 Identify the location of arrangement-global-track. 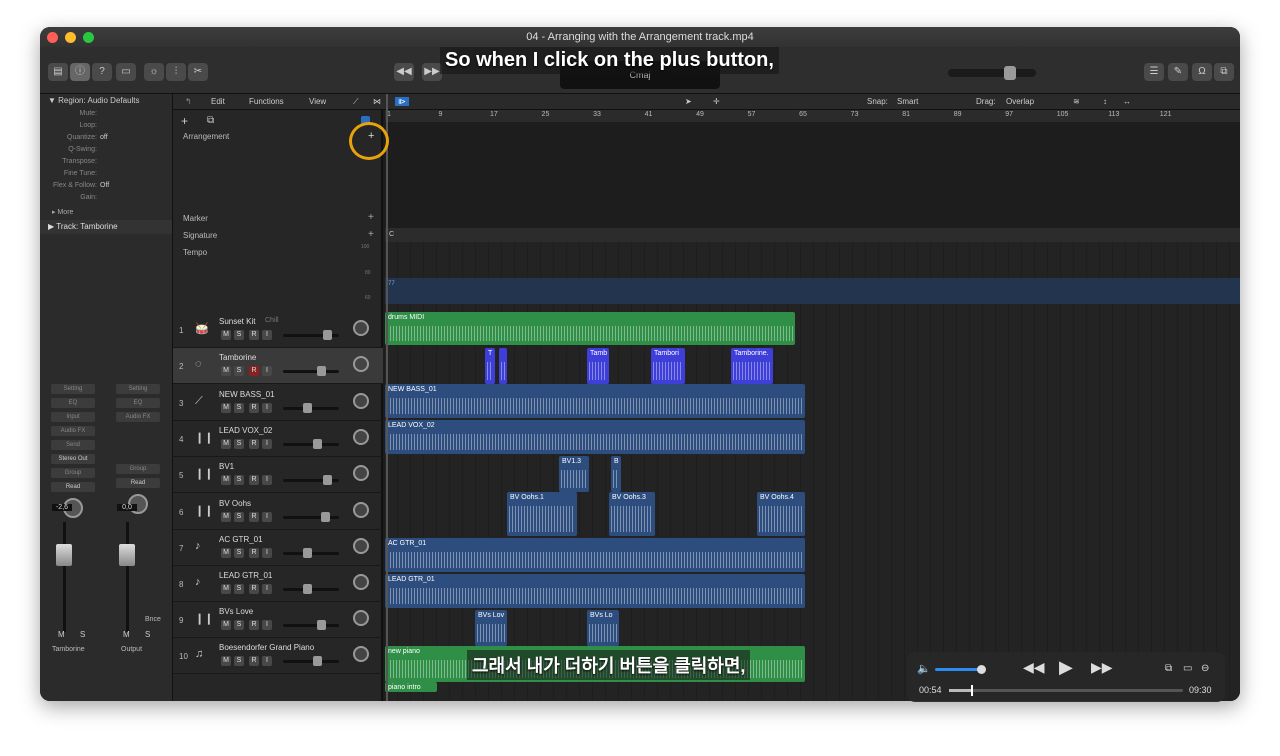
(812, 175).